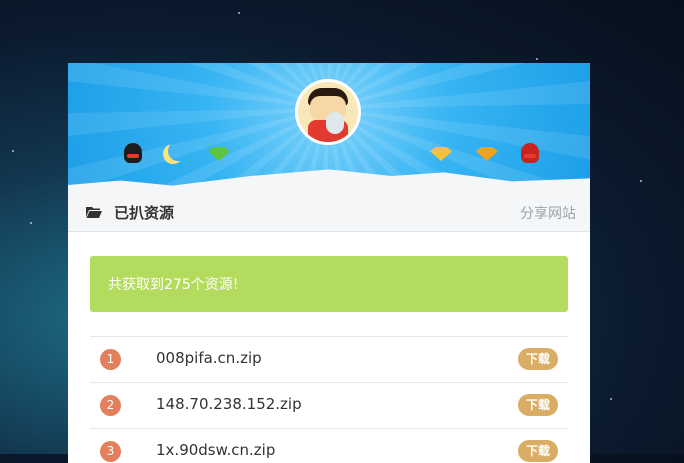 The height and width of the screenshot is (463, 684). I want to click on index-badge: 2, so click(110, 405).